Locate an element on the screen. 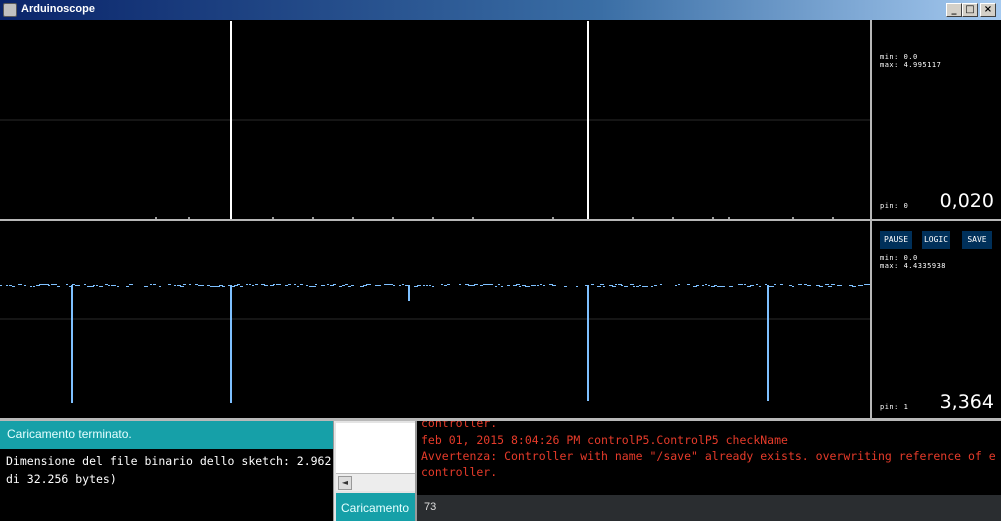  title-bar: Arduinoscope _ □ × is located at coordinates (500, 10).